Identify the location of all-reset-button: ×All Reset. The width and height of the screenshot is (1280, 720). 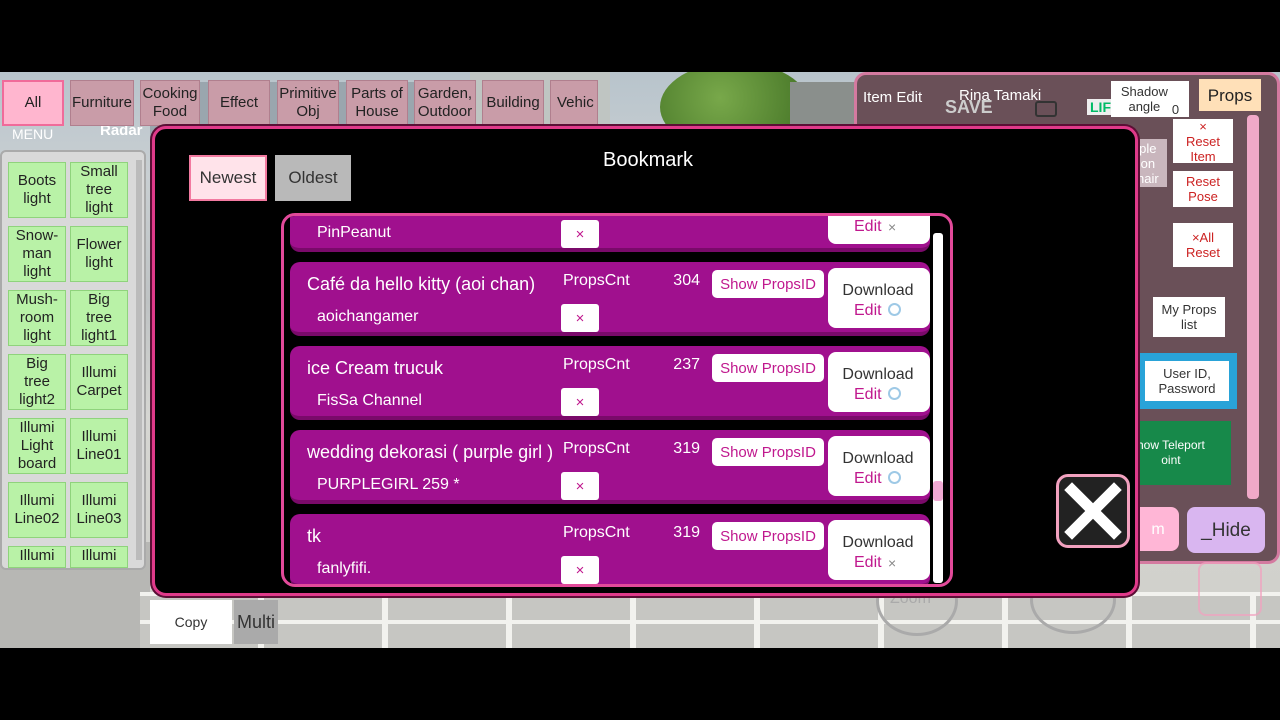
(1203, 245).